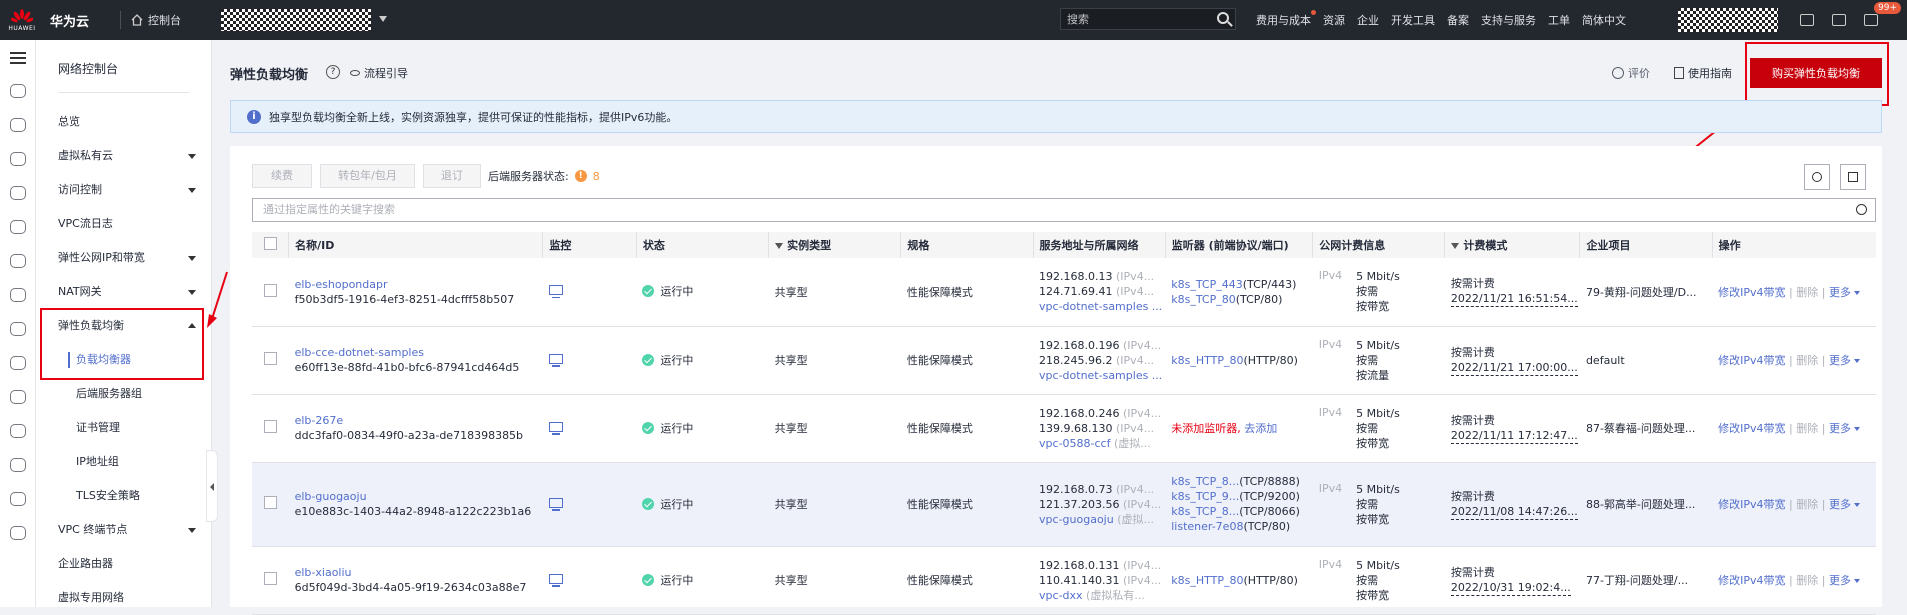 This screenshot has width=1907, height=615. Describe the element at coordinates (151, 394) in the screenshot. I see `sidebar-item-backend-groups: 后端服务器组` at that location.